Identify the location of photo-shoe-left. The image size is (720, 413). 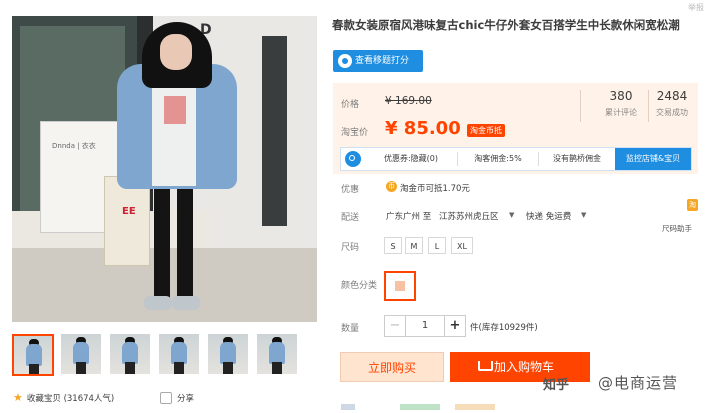
(158, 303).